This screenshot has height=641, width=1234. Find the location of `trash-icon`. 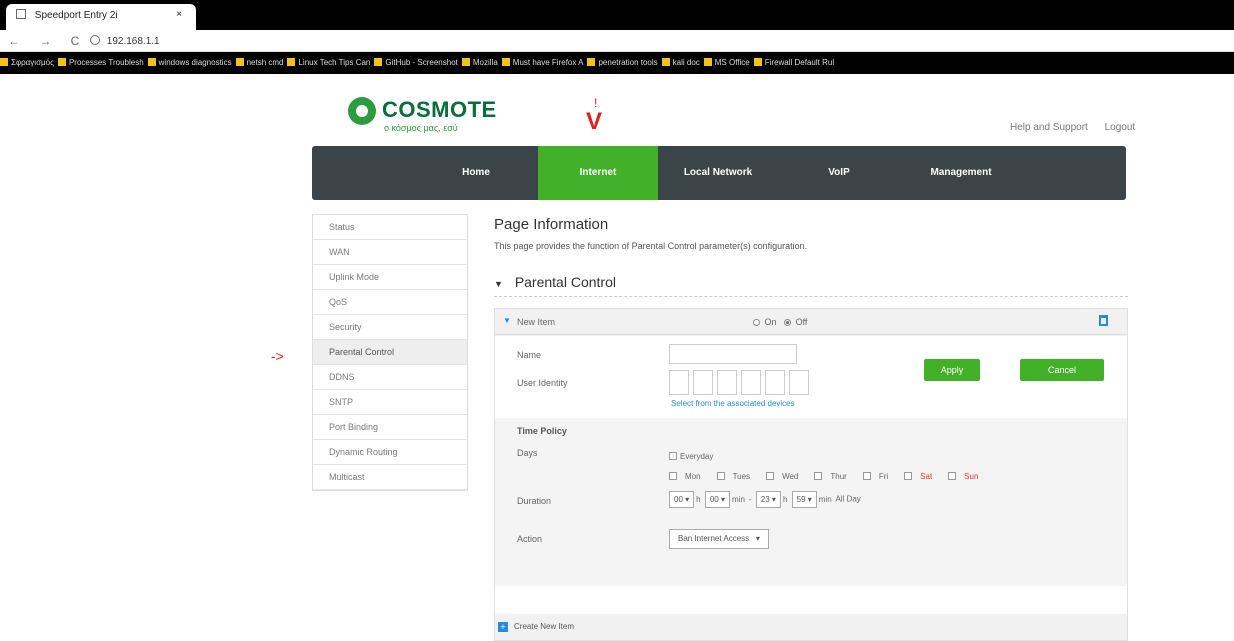

trash-icon is located at coordinates (1103, 320).